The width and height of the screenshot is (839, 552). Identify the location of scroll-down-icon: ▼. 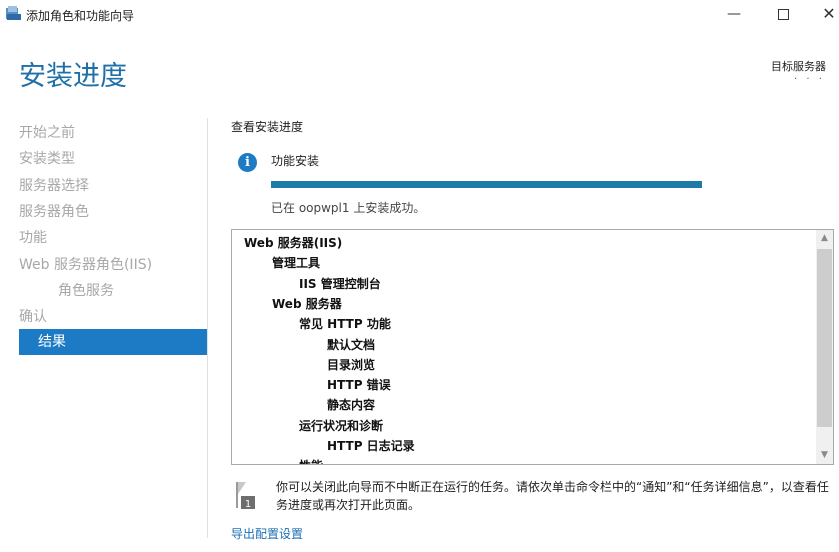
(824, 455).